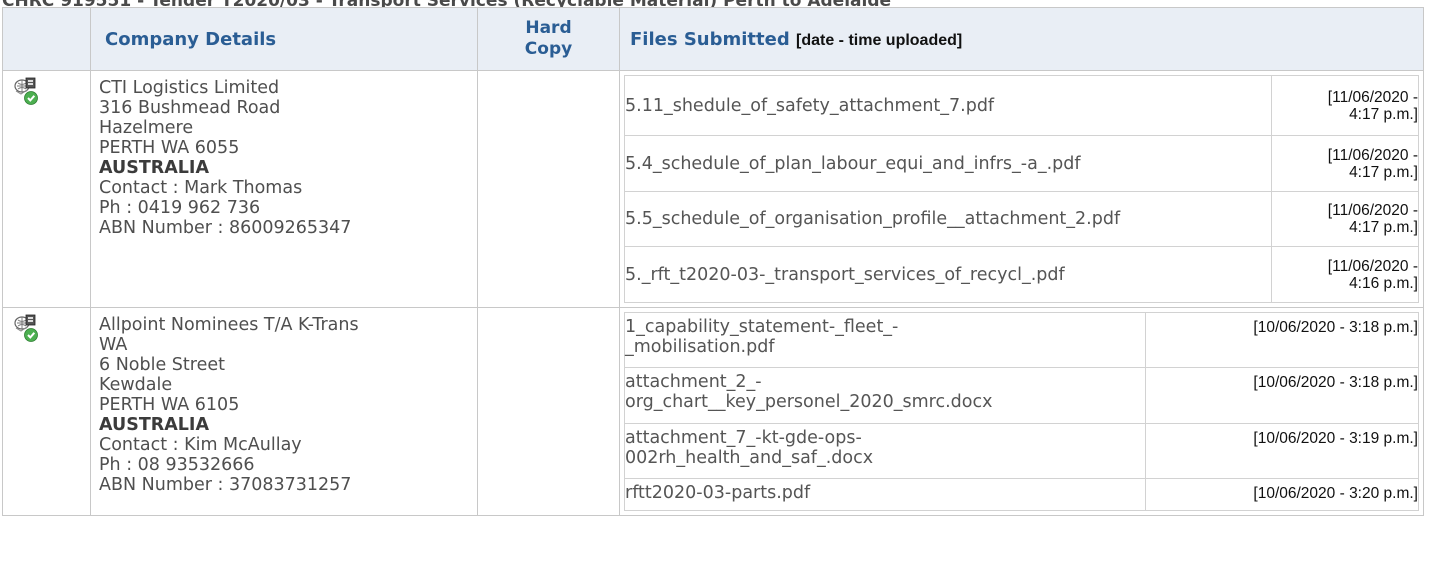 The height and width of the screenshot is (579, 1431). I want to click on company-suburb: Kewdale, so click(136, 385).